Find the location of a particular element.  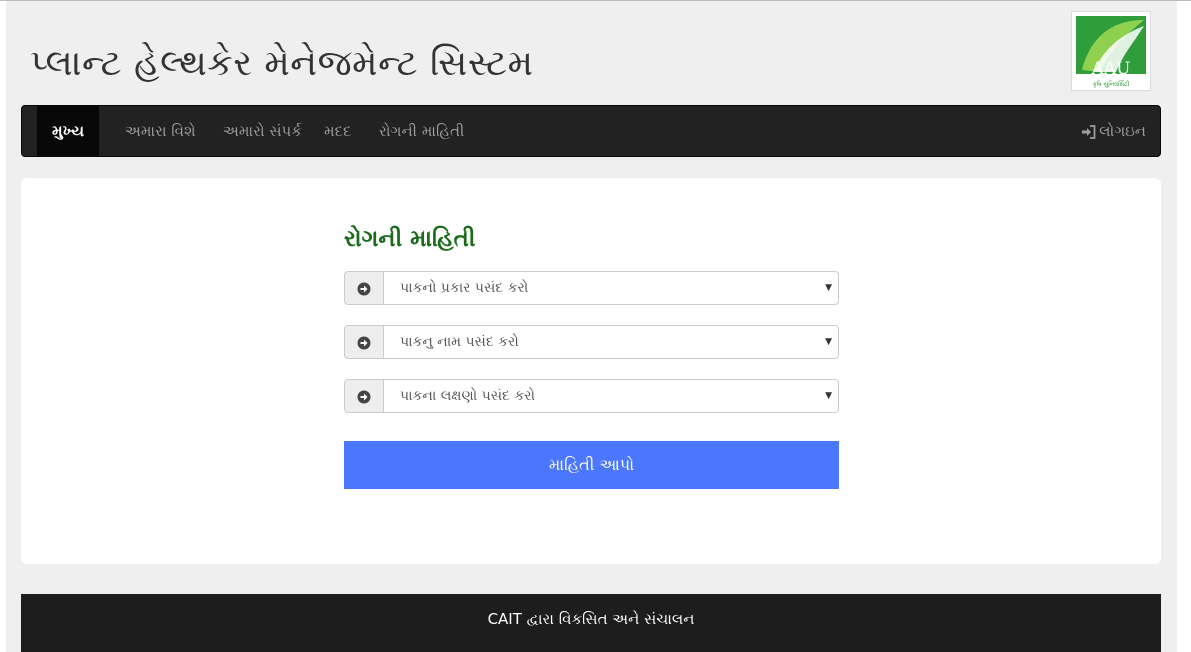

site-title: પ્લાન્ટ હેલ્થકેર મેનેજમેન્ટ સિસ્ટમ is located at coordinates (282, 63).